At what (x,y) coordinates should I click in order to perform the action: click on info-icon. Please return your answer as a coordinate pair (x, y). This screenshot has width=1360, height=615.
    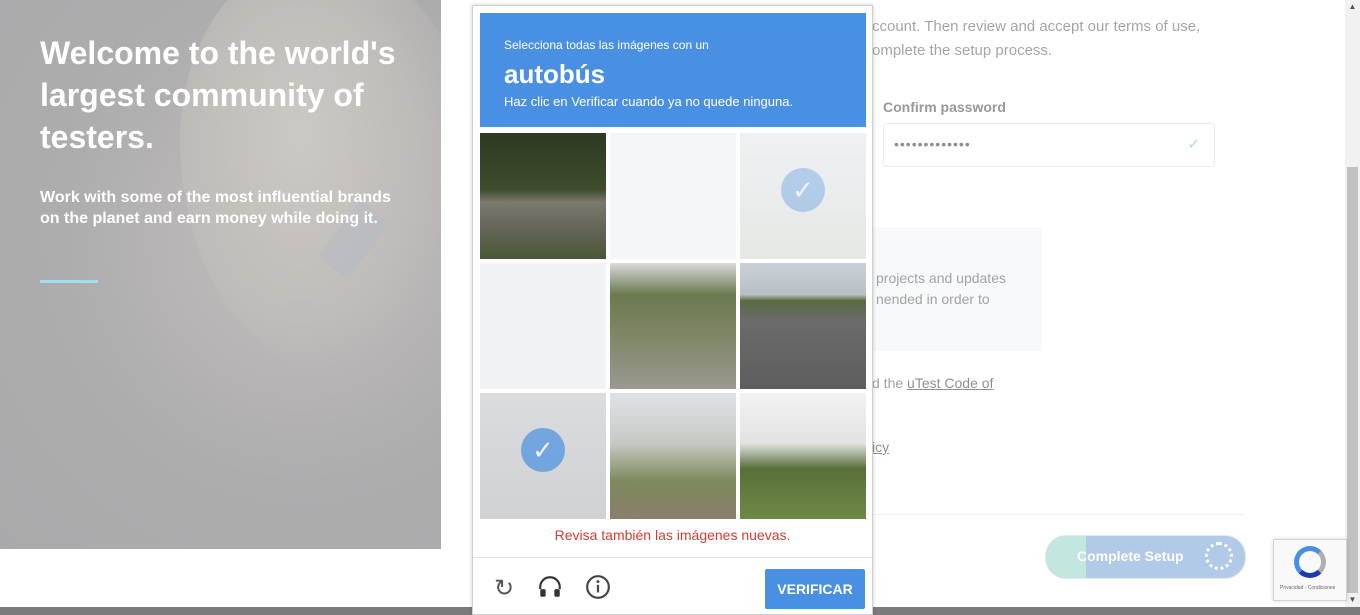
    Looking at the image, I should click on (598, 589).